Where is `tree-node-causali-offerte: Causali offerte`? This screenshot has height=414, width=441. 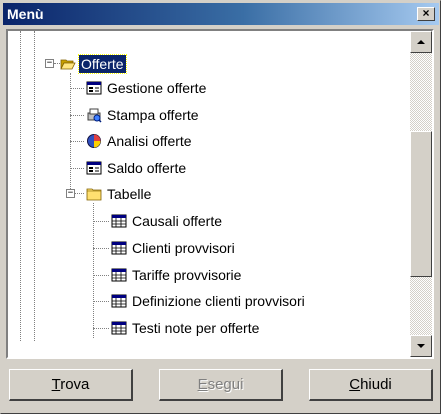 tree-node-causali-offerte: Causali offerte is located at coordinates (167, 221).